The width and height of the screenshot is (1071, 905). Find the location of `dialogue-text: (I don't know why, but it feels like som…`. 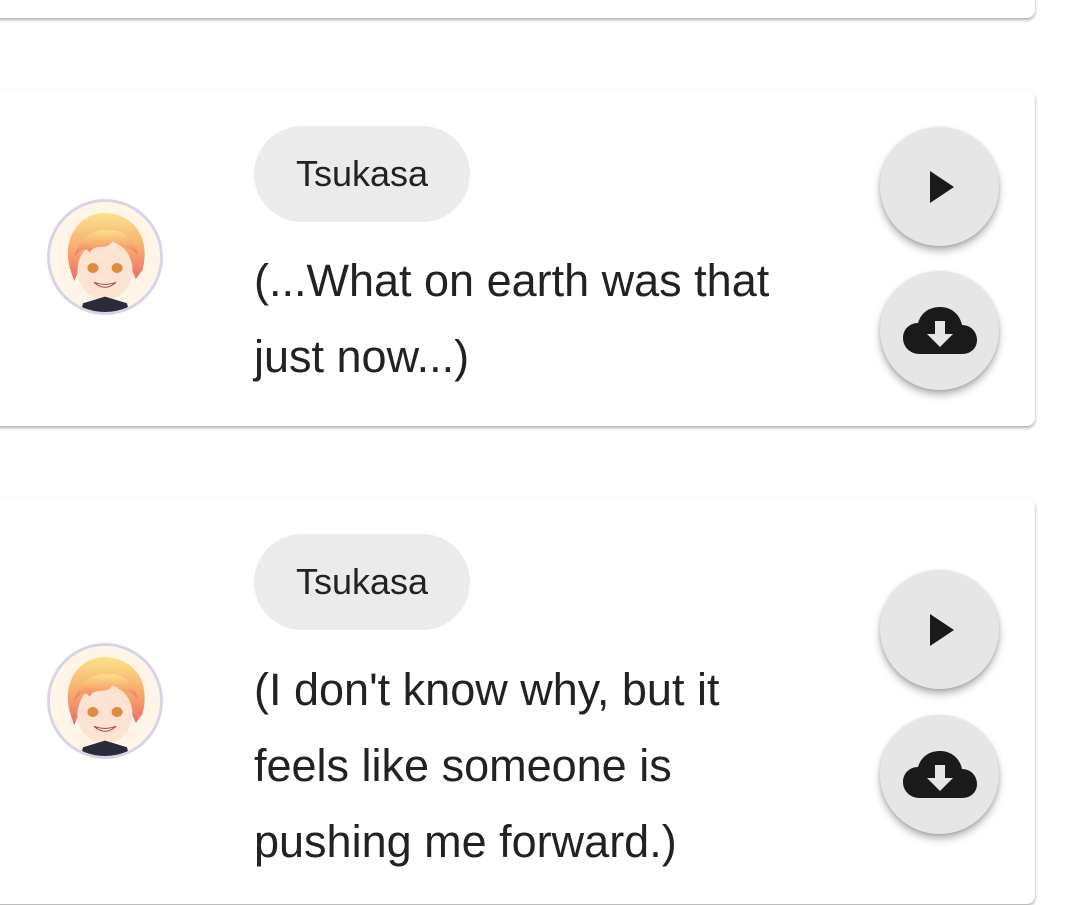

dialogue-text: (I don't know why, but it feels like som… is located at coordinates (487, 765).